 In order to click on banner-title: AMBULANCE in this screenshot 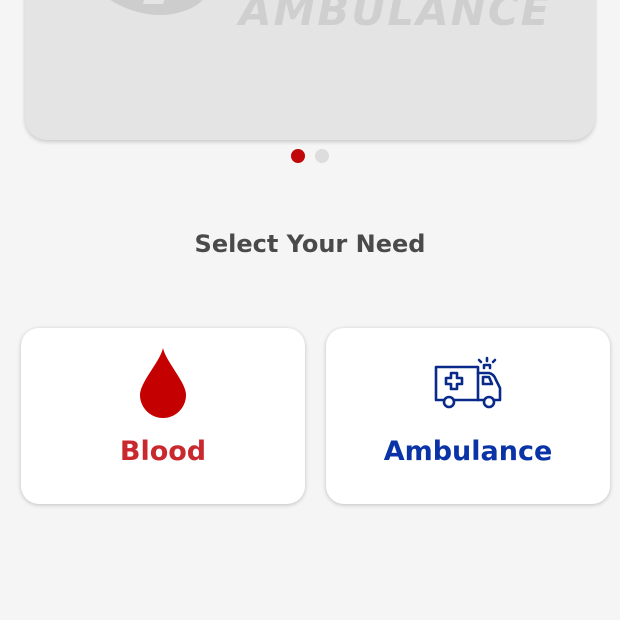, I will do `click(395, 17)`.